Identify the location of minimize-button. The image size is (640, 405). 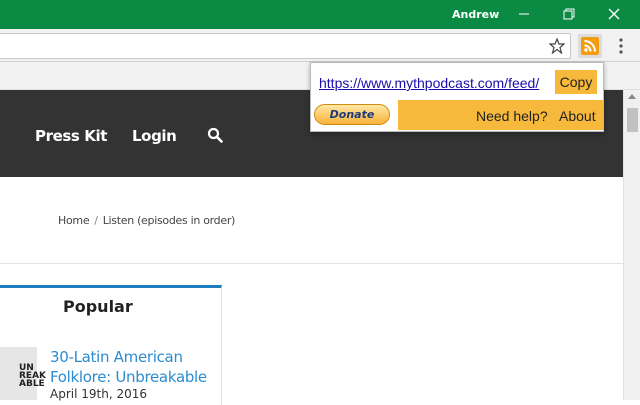
(524, 14).